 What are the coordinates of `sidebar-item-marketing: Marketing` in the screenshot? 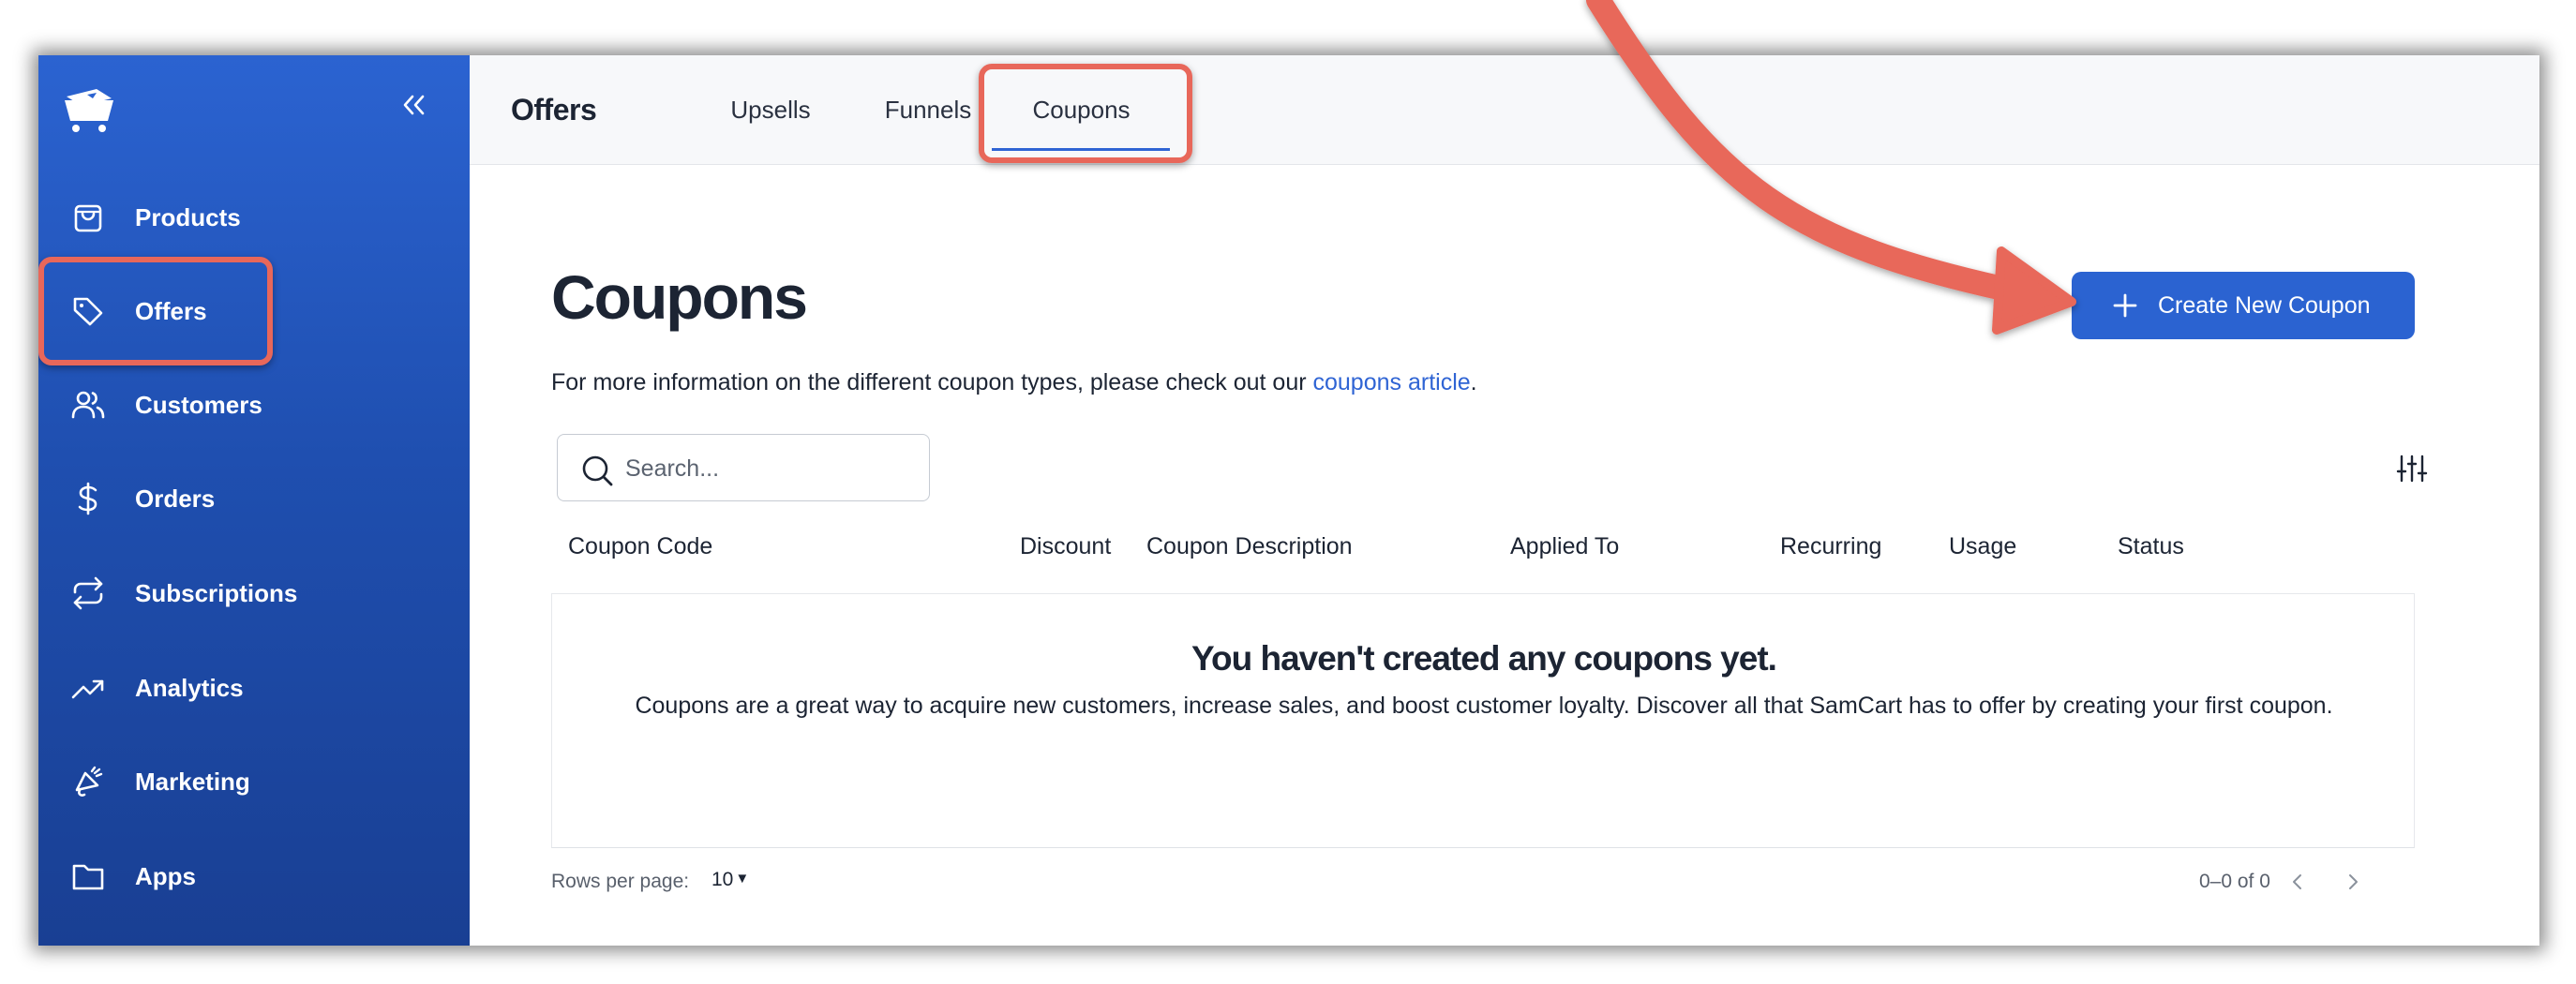 It's located at (254, 782).